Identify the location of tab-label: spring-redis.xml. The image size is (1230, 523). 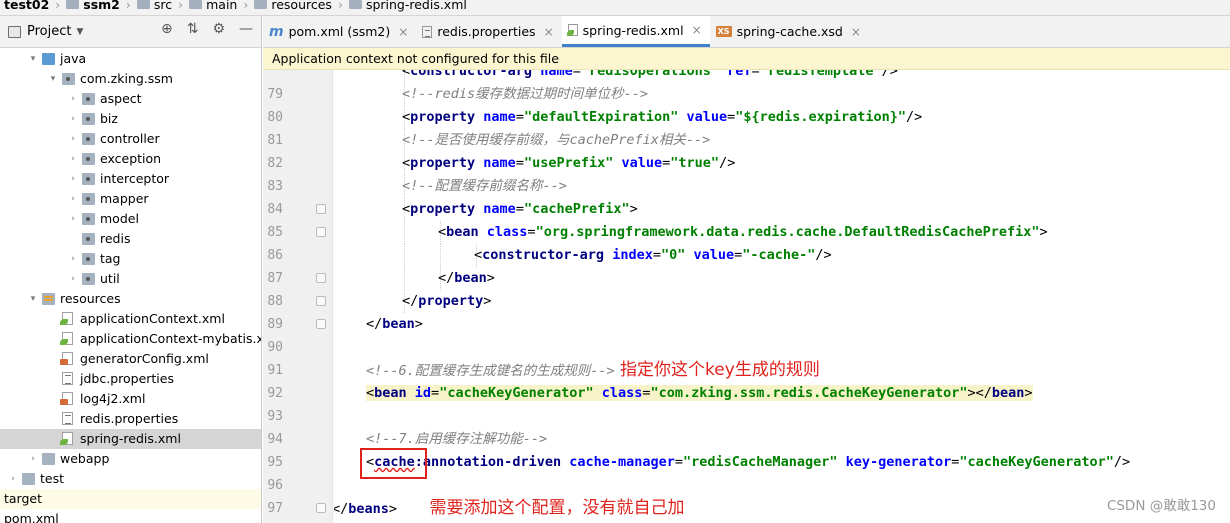
(633, 30).